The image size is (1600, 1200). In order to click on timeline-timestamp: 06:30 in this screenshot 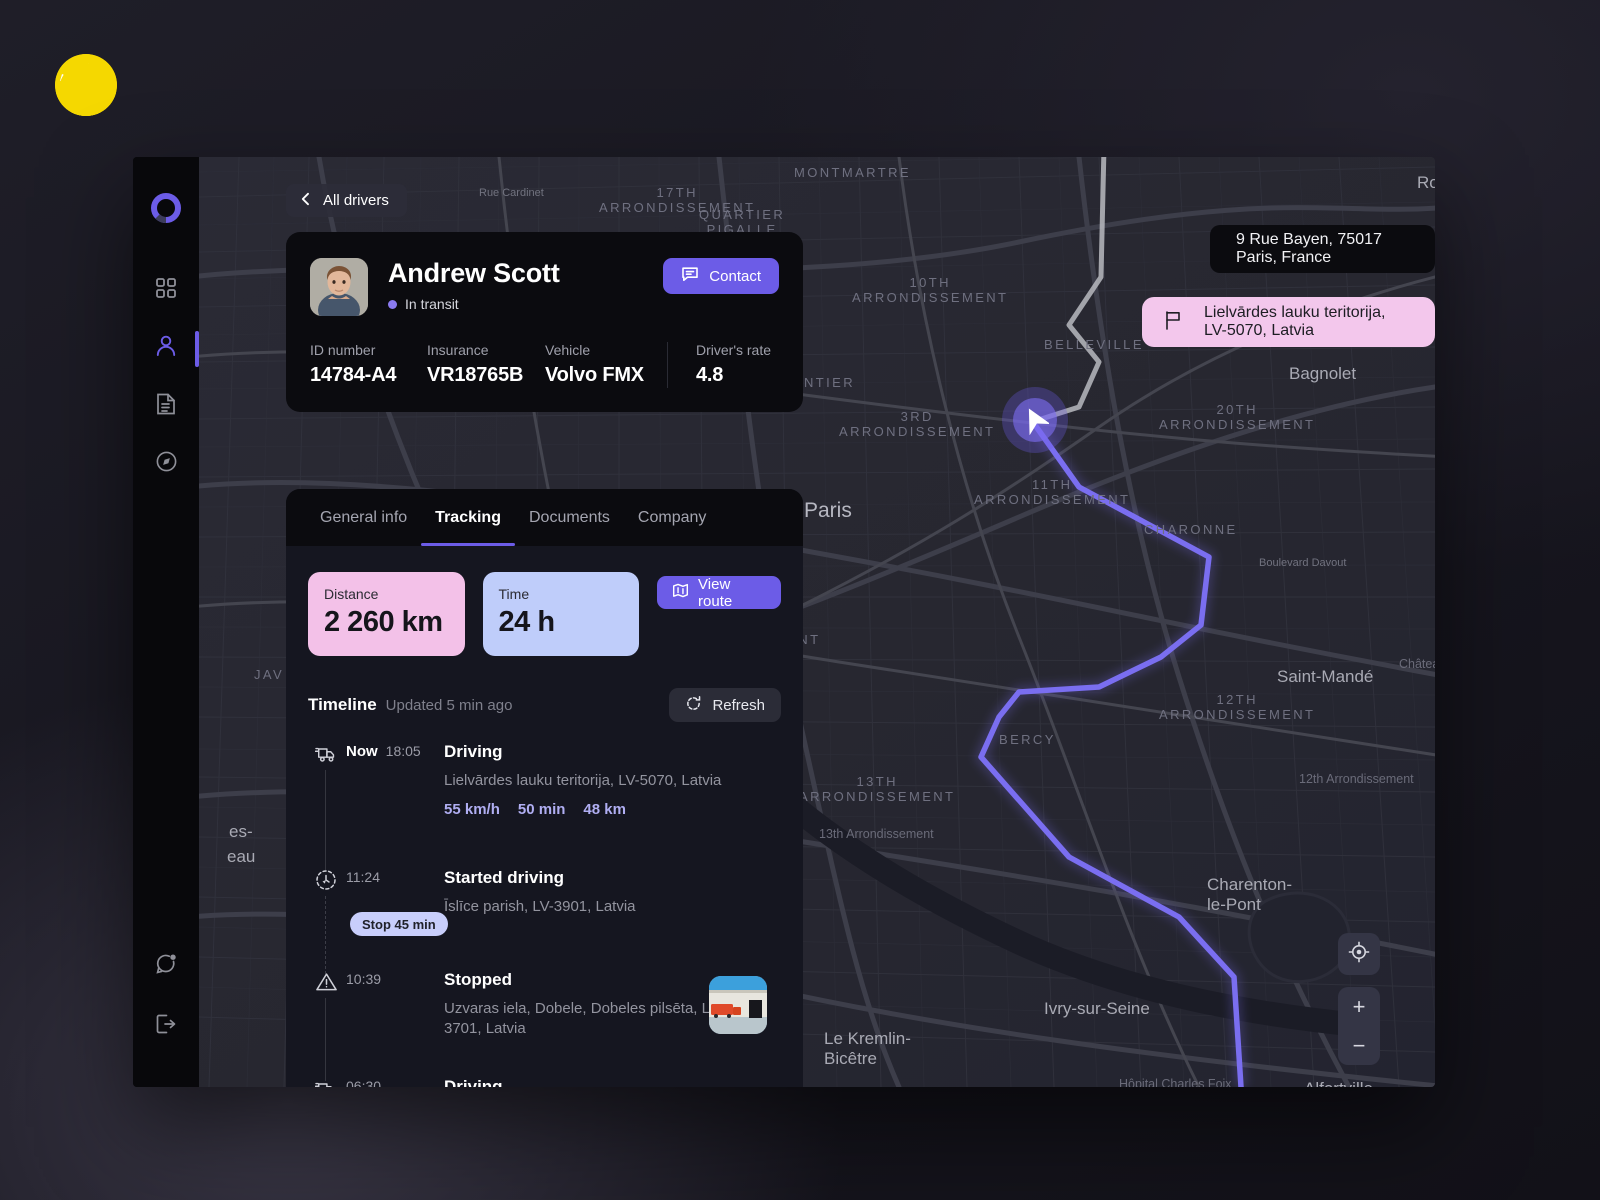, I will do `click(364, 1082)`.